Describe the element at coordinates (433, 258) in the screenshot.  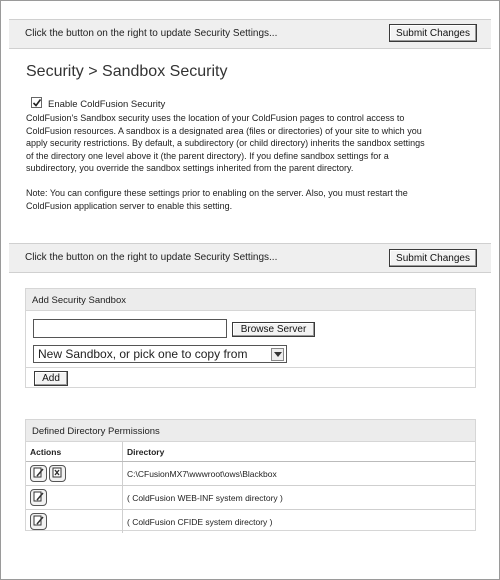
I see `submit-changes-button-bottom: Submit Changes` at that location.